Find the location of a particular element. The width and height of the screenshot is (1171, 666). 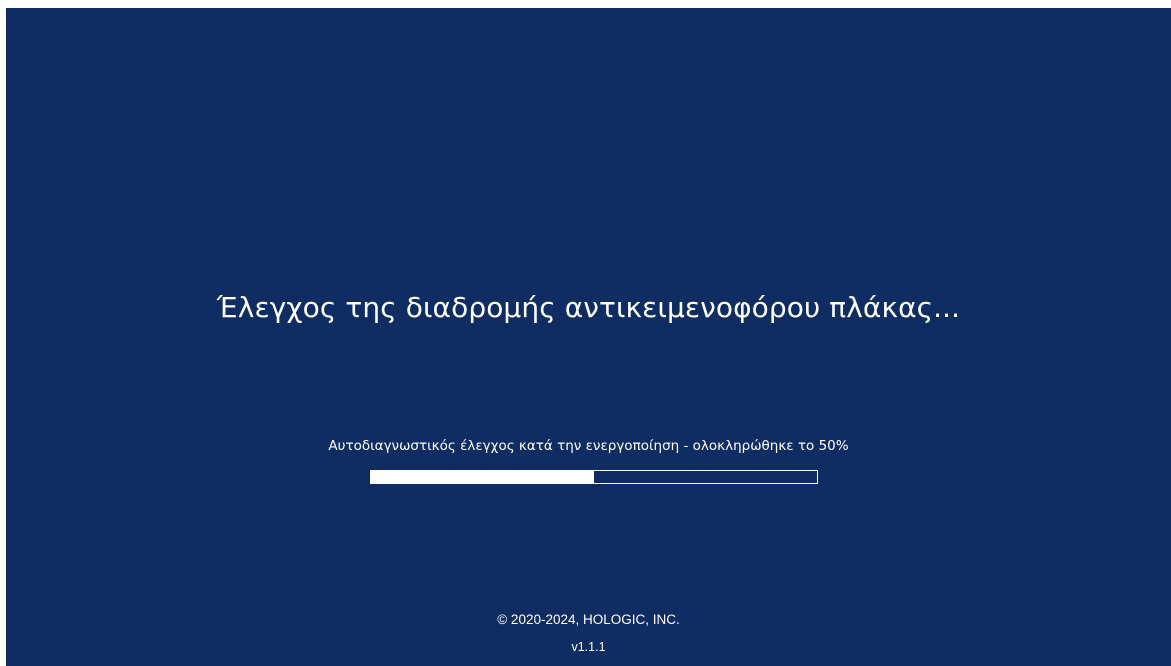

version-label: v1.1.1 is located at coordinates (588, 647).